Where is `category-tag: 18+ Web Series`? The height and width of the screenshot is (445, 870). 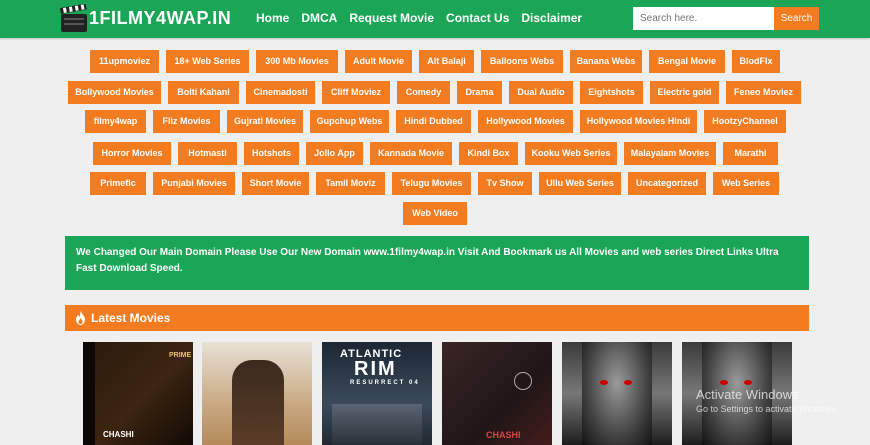
category-tag: 18+ Web Series is located at coordinates (207, 61).